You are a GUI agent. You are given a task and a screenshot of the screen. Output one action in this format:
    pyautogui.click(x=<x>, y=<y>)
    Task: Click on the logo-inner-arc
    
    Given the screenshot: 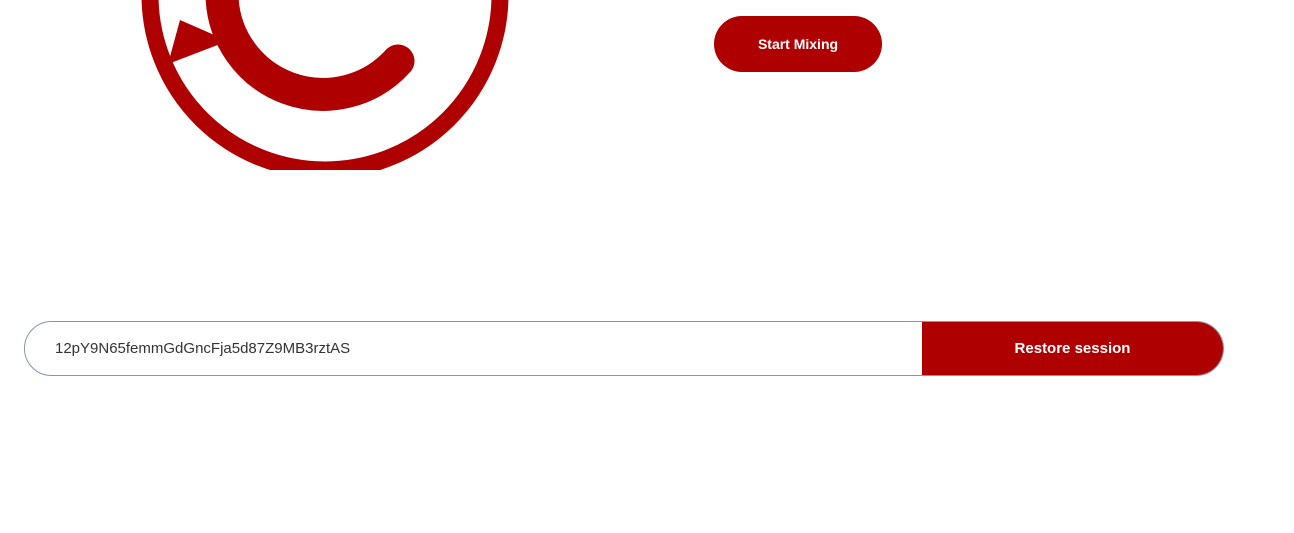 What is the action you would take?
    pyautogui.click(x=310, y=55)
    